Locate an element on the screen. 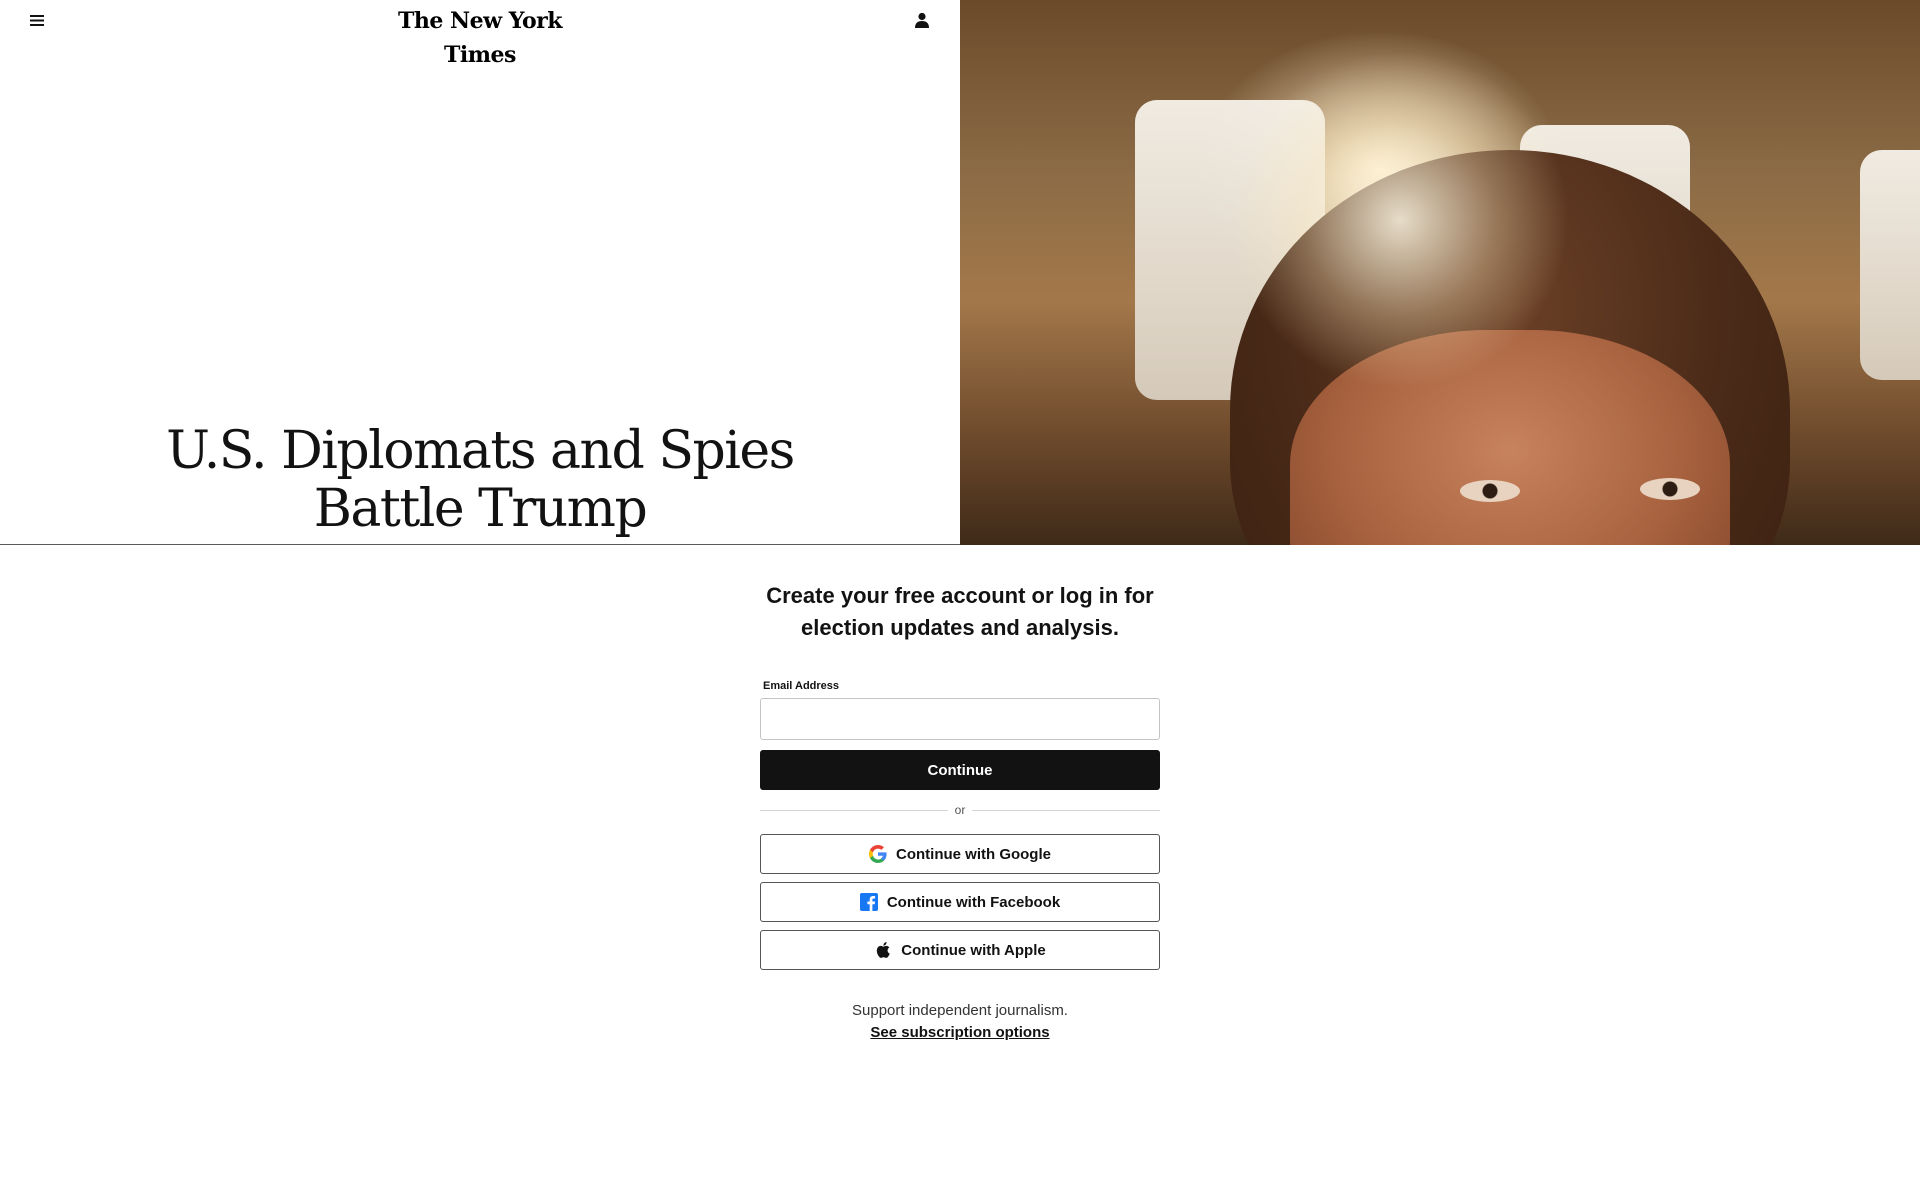 The height and width of the screenshot is (1180, 1920). light-flare is located at coordinates (1400, 220).